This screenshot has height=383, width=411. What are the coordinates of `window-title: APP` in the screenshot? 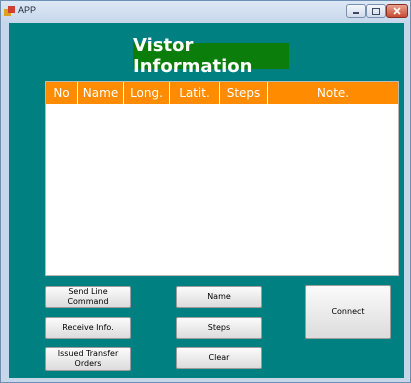 It's located at (27, 10).